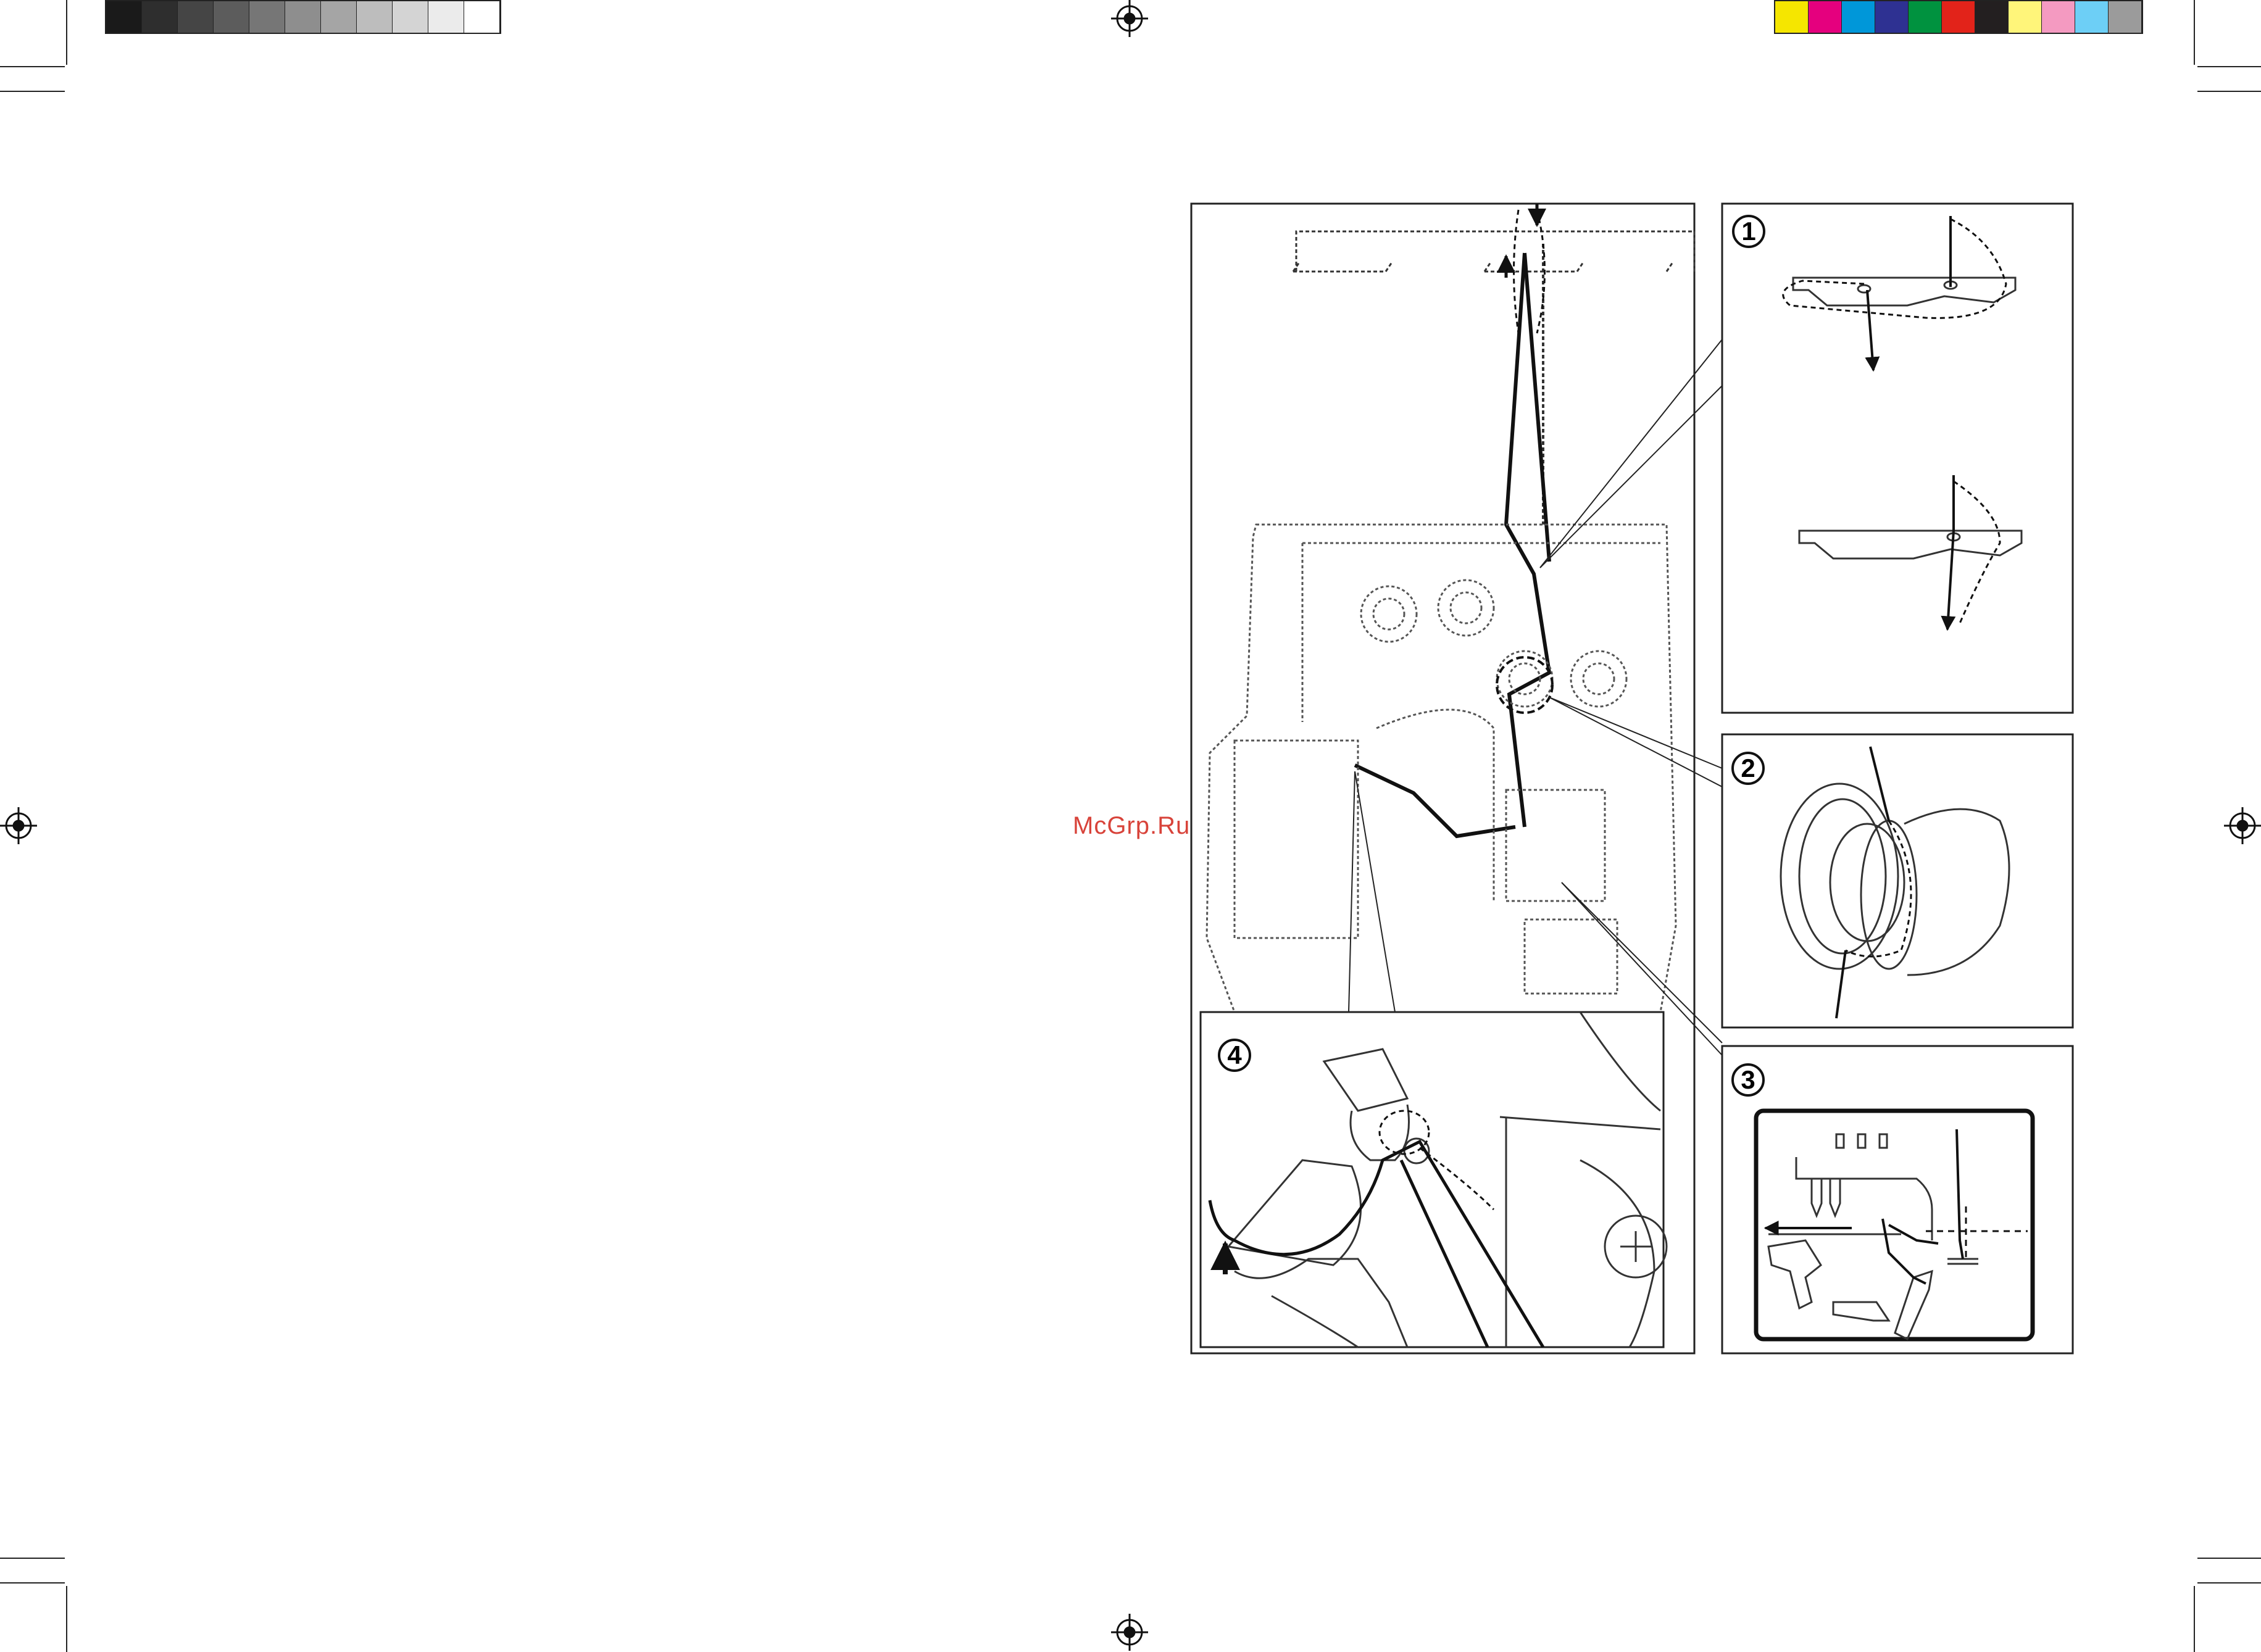  What do you see at coordinates (1132, 825) in the screenshot?
I see `watermark: McGrp.Ru` at bounding box center [1132, 825].